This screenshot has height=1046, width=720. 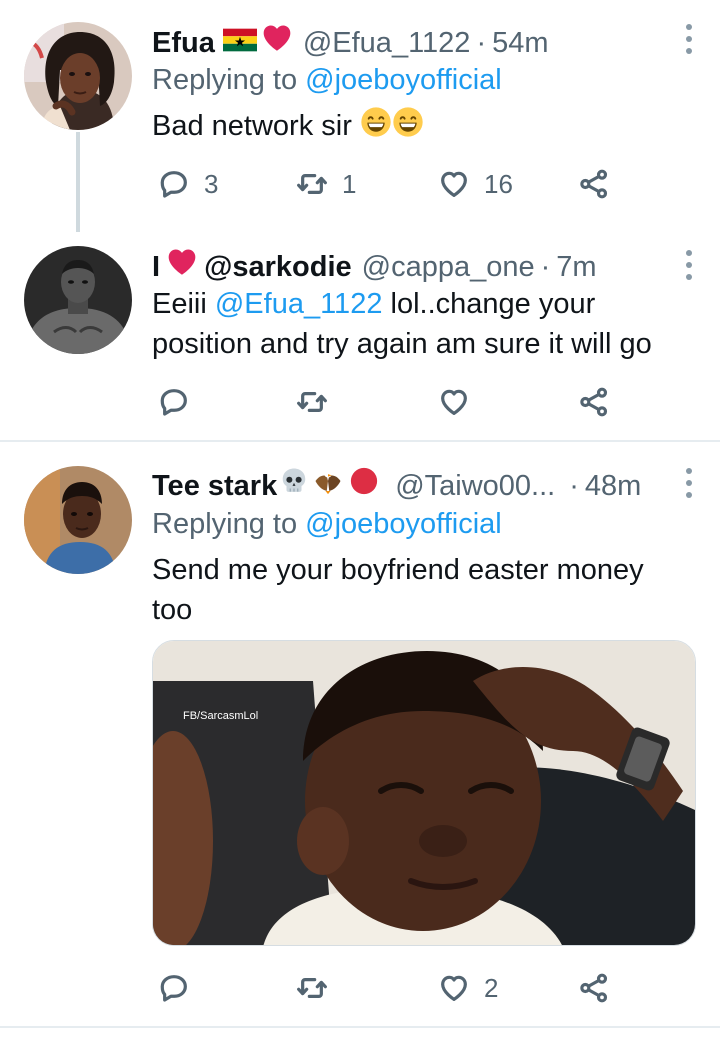 What do you see at coordinates (448, 267) in the screenshot?
I see `user-handle: @cappa_one` at bounding box center [448, 267].